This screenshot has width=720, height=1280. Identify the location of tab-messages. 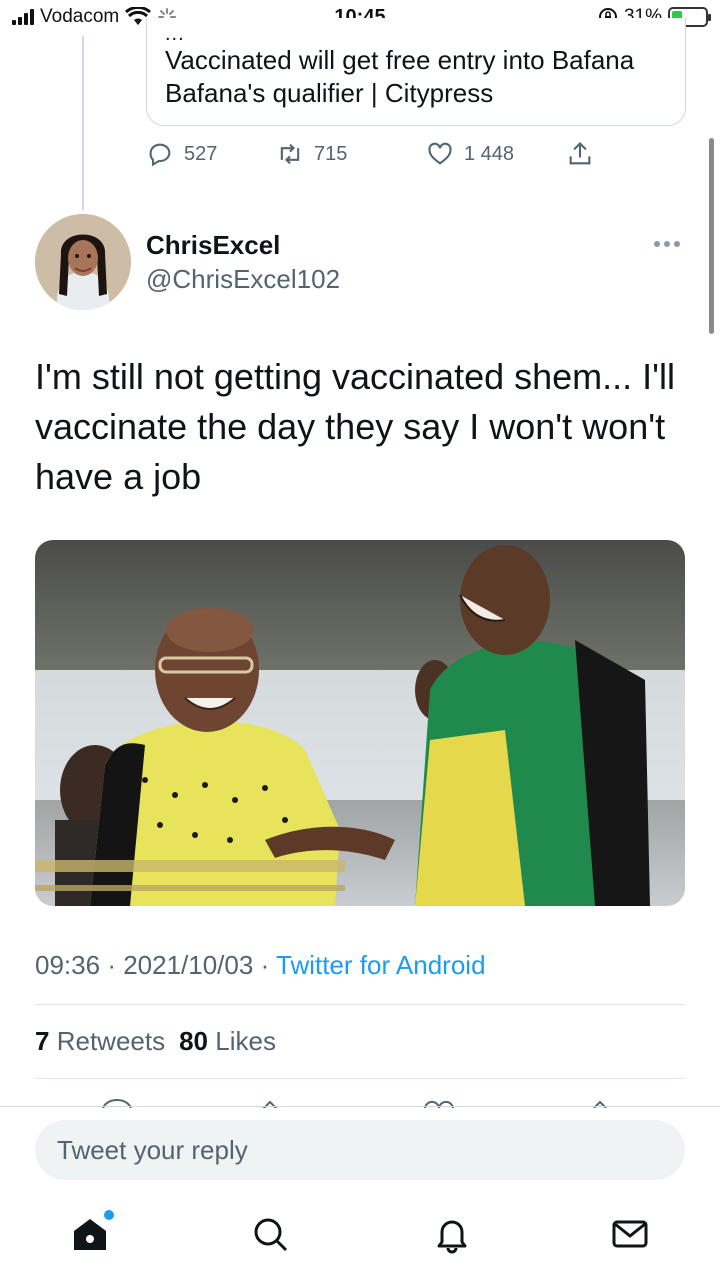
(630, 1234).